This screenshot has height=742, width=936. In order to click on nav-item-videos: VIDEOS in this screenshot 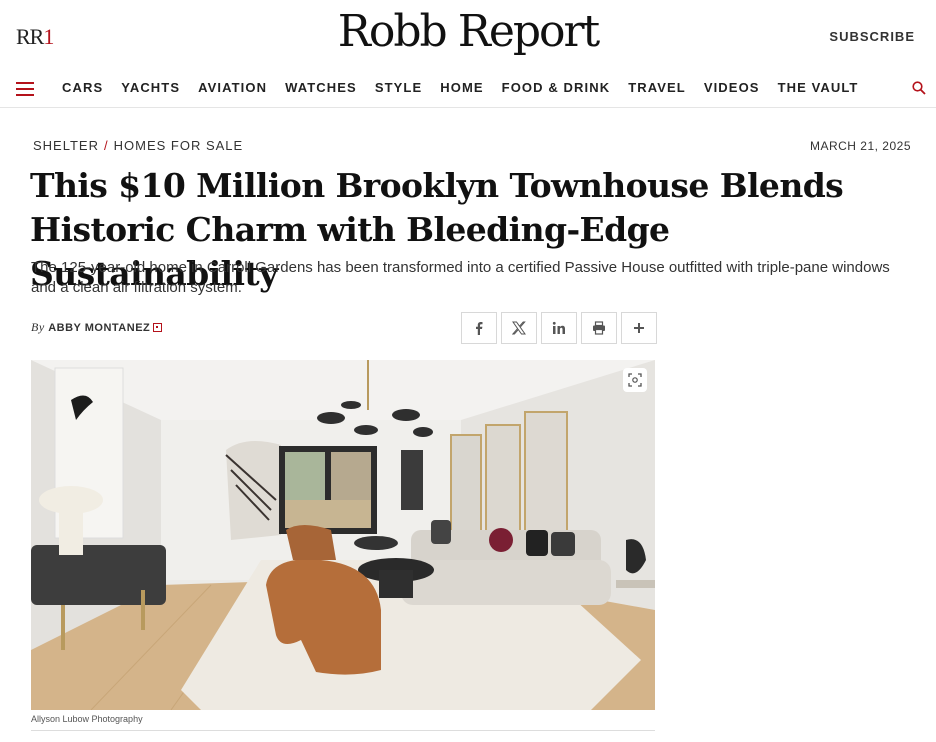, I will do `click(732, 87)`.